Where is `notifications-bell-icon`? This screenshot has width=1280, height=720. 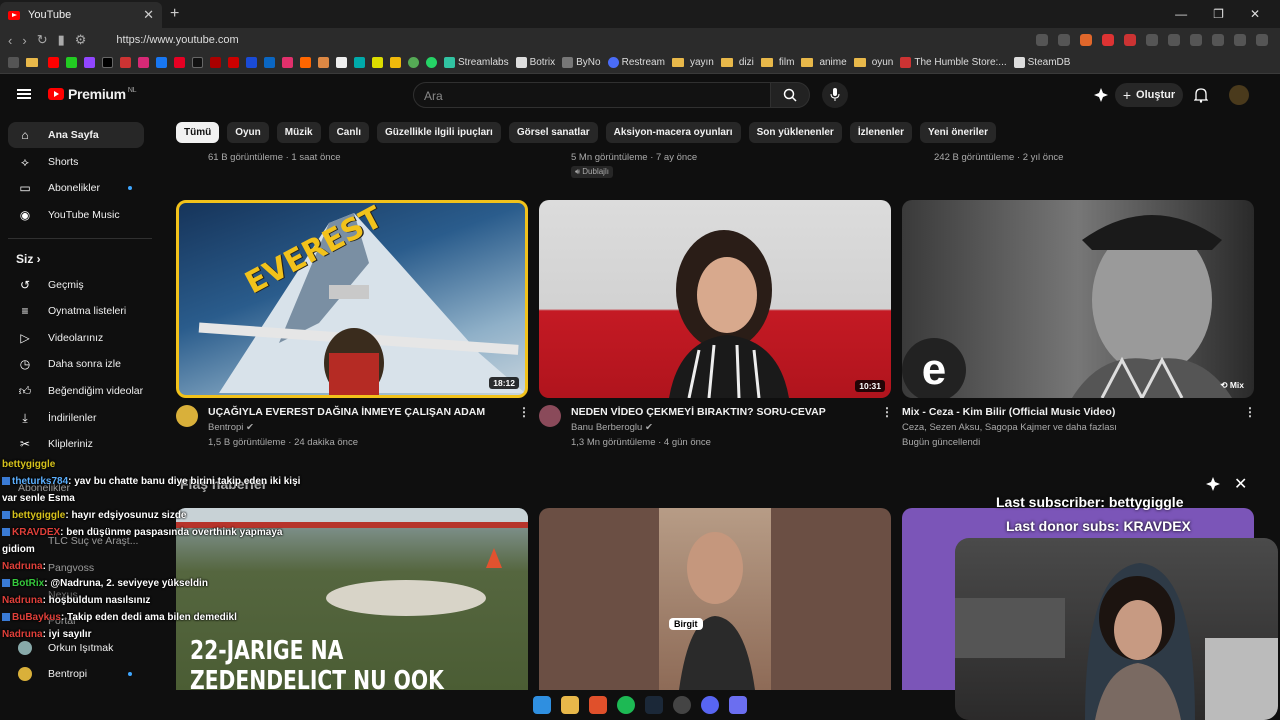
notifications-bell-icon is located at coordinates (1201, 97).